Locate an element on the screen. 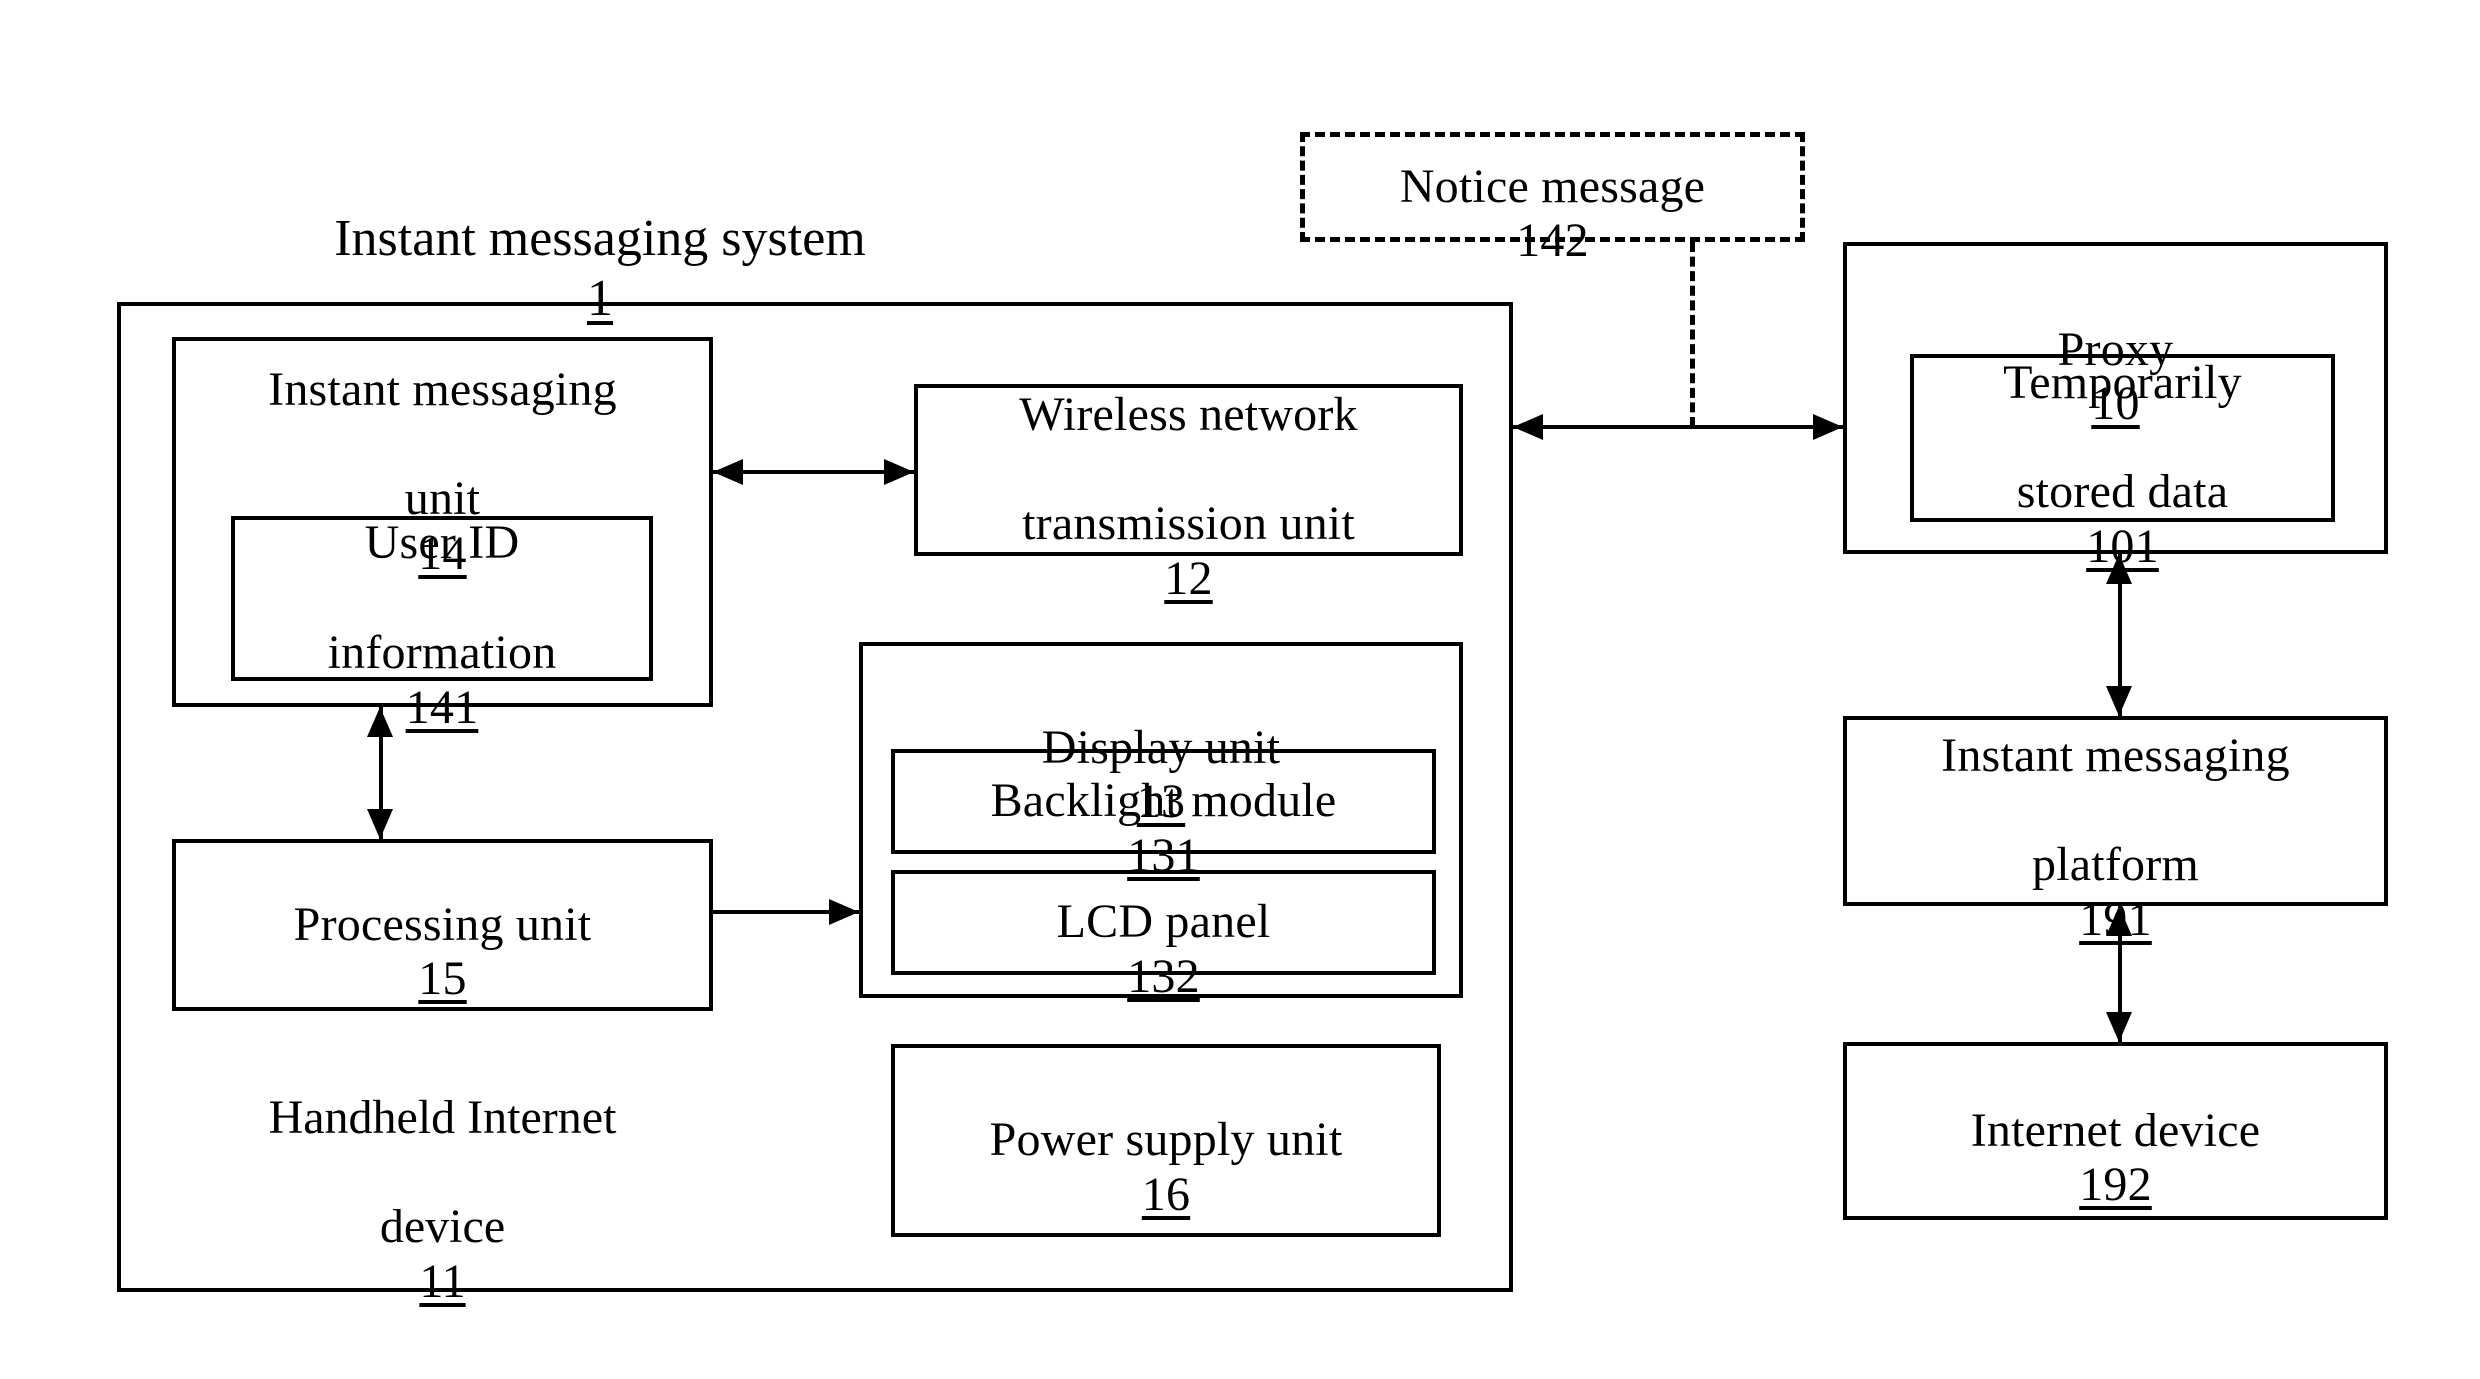  internet-device-text: Internet device is located at coordinates (2115, 1130).